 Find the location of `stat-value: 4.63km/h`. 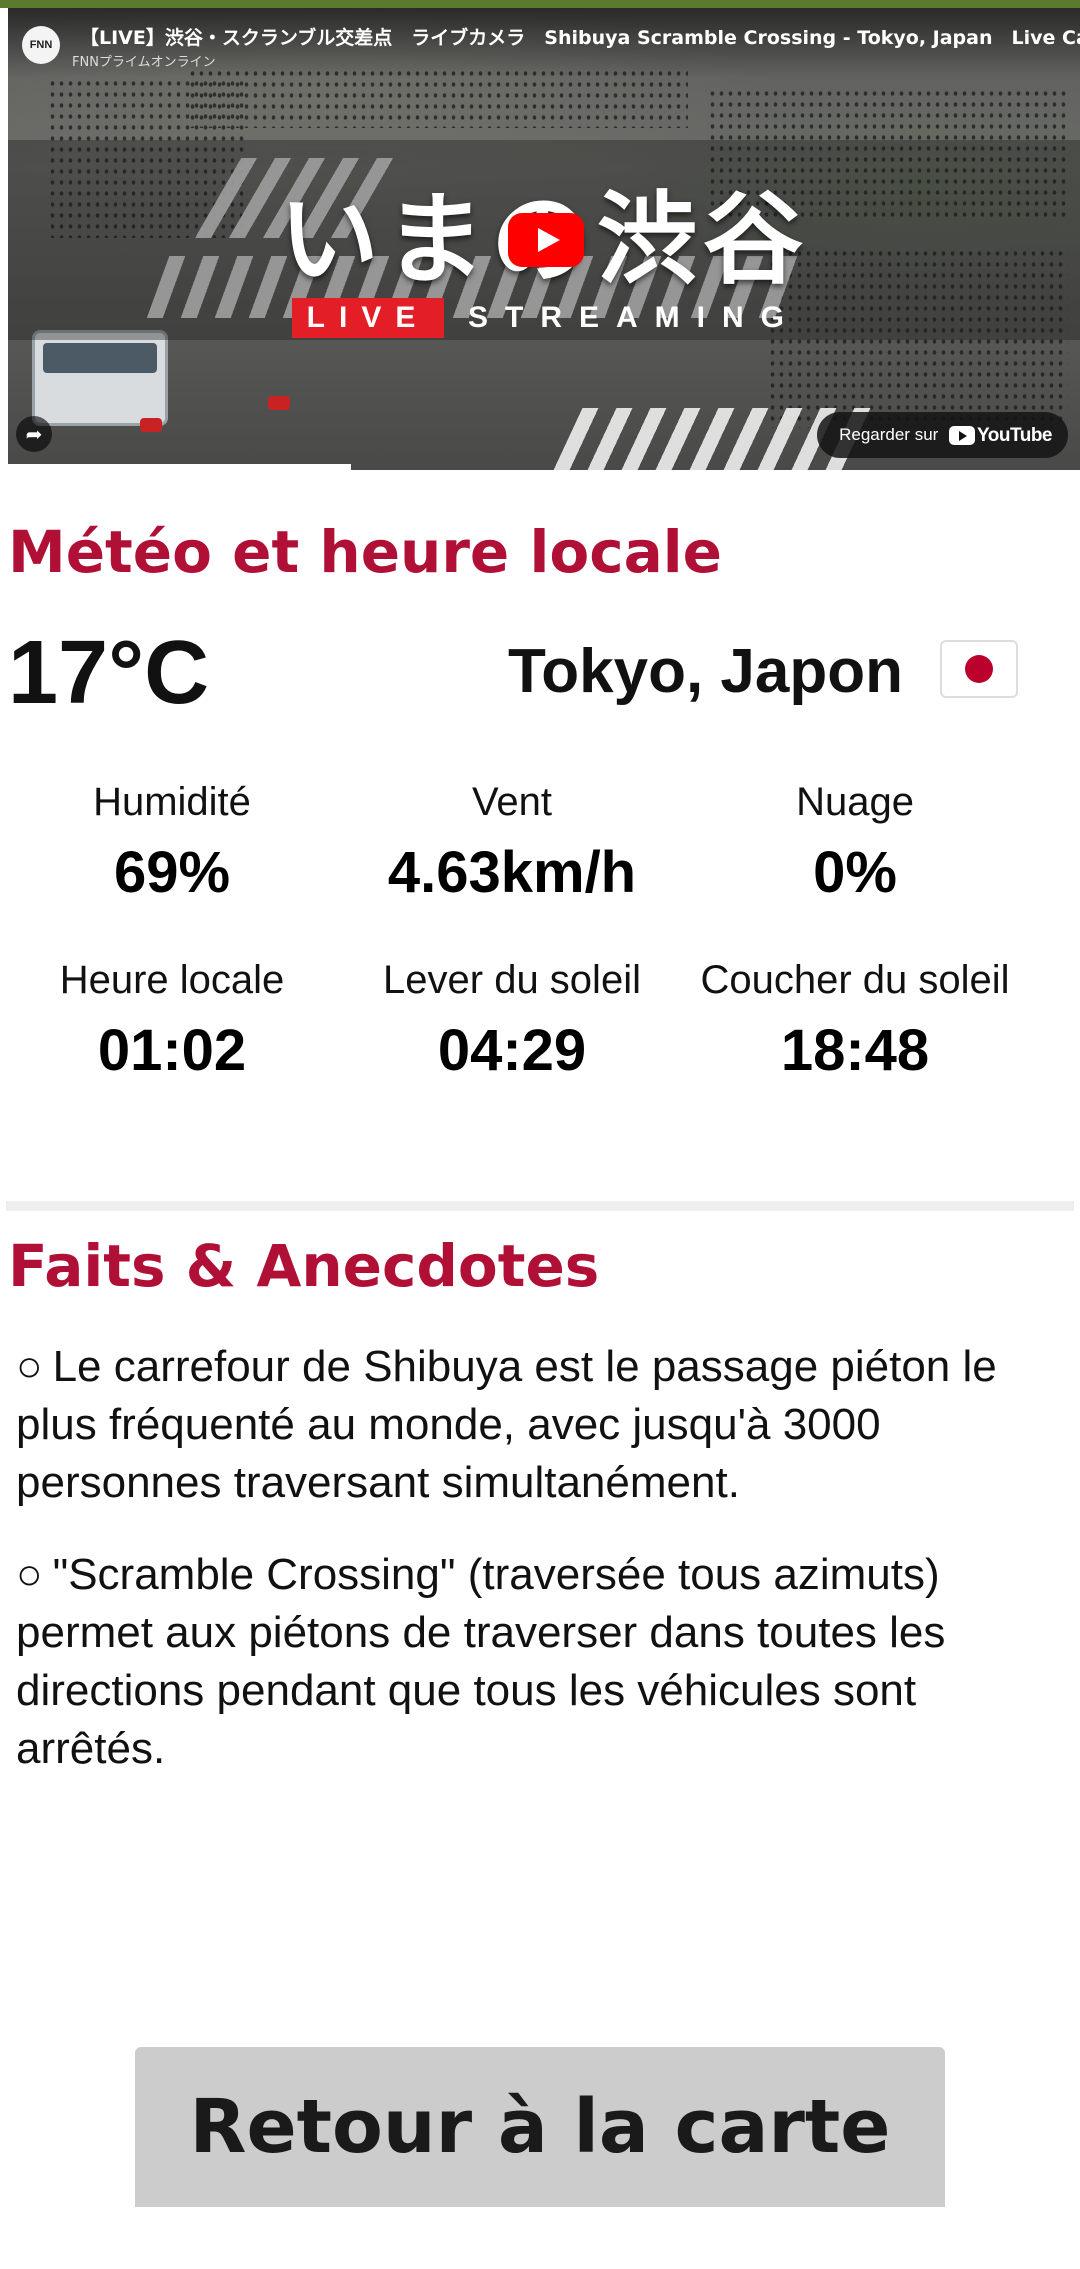

stat-value: 4.63km/h is located at coordinates (512, 872).